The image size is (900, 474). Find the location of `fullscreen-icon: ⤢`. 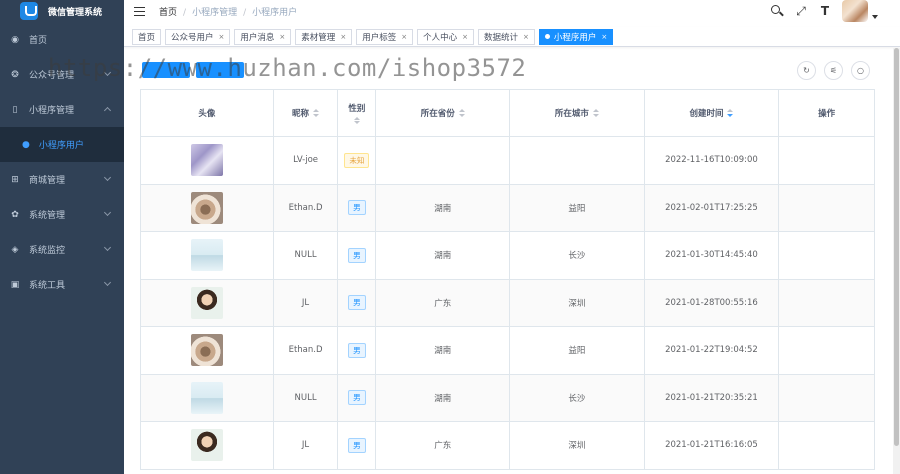

fullscreen-icon: ⤢ is located at coordinates (801, 11).